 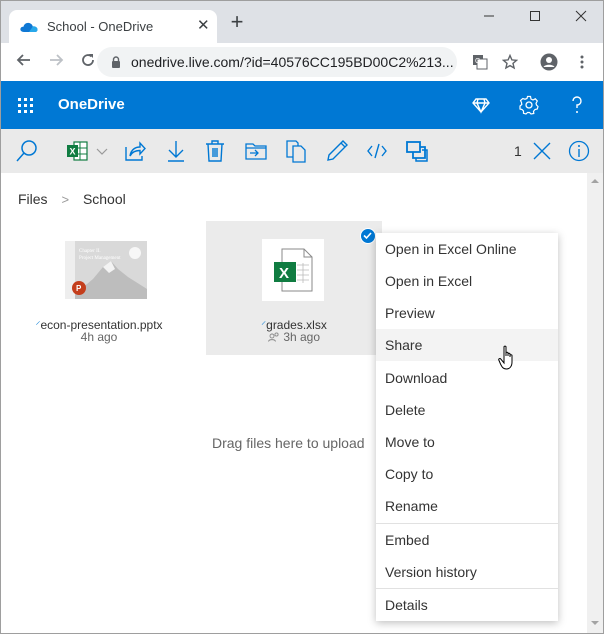 I want to click on excel-file-icon: X, so click(x=293, y=270).